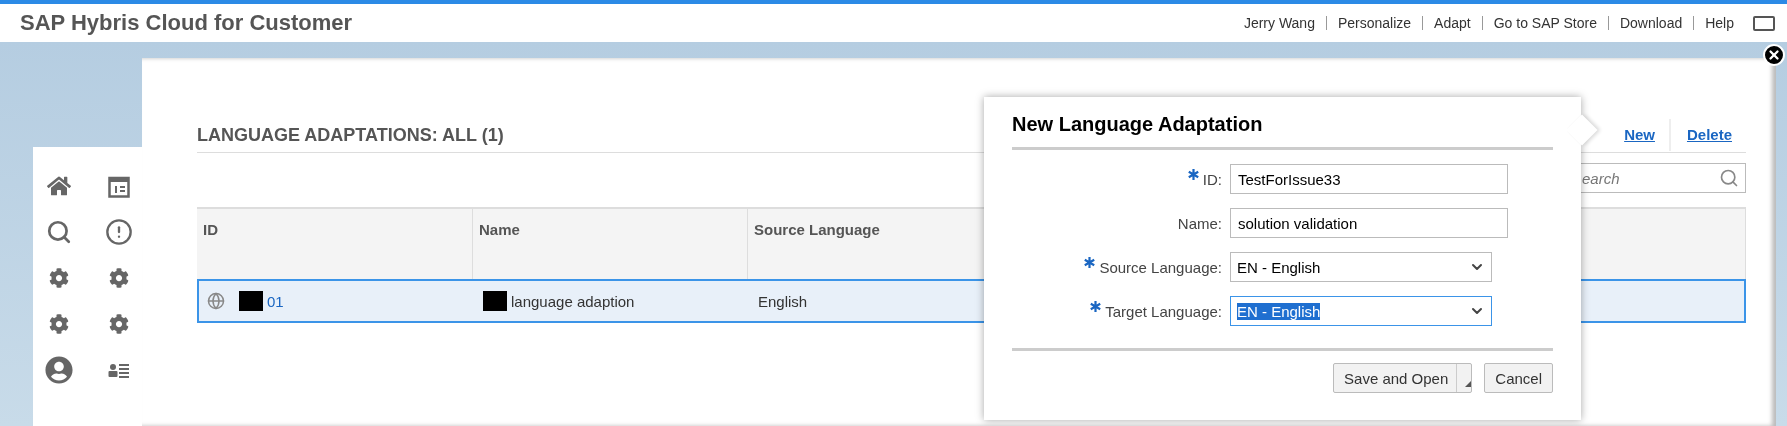 Image resolution: width=1787 pixels, height=426 pixels. I want to click on action-link: New, so click(1638, 135).